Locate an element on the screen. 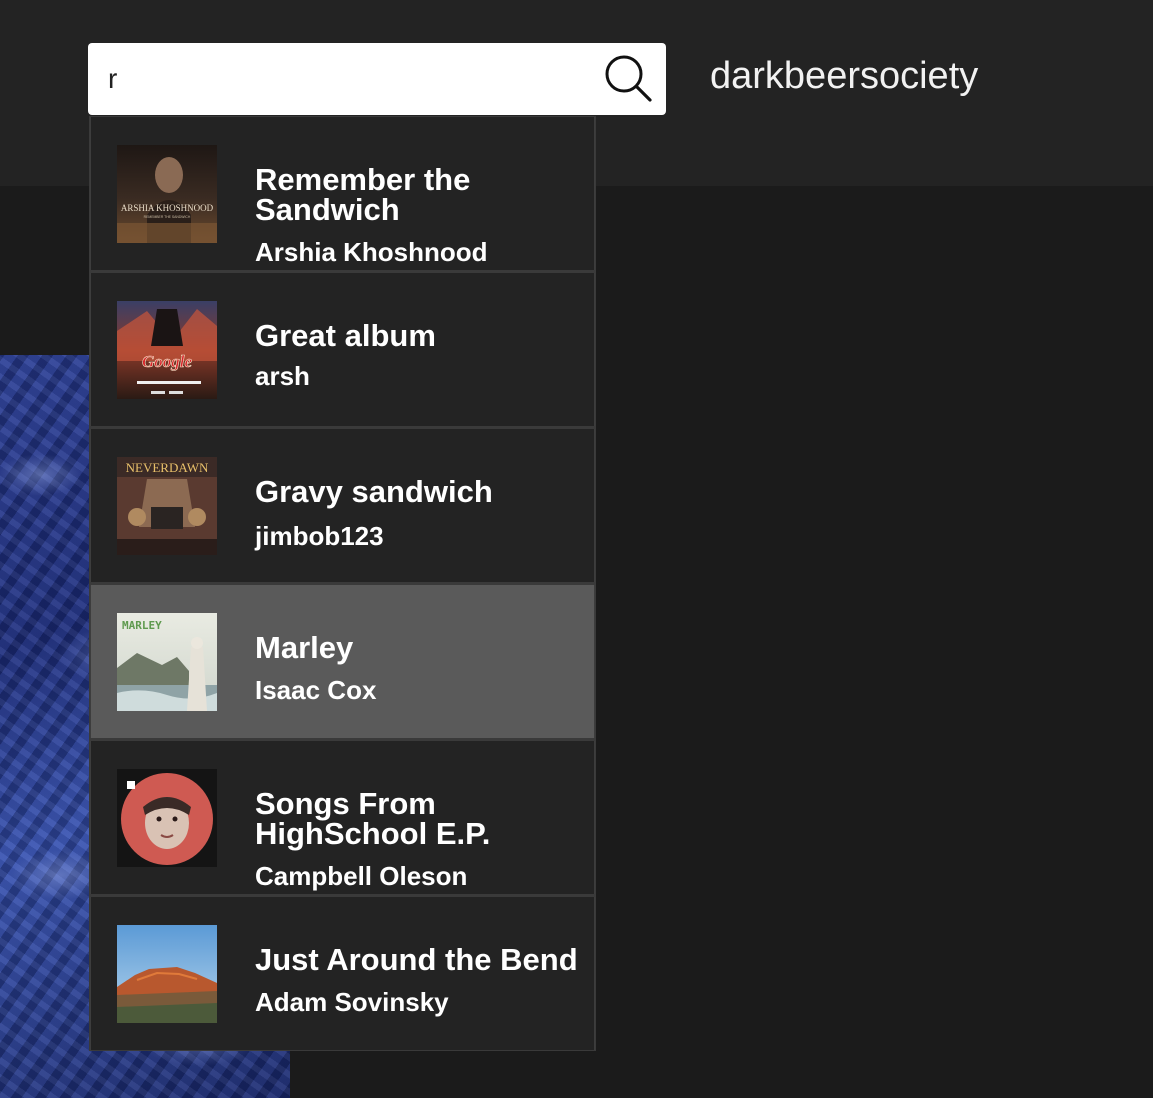 Image resolution: width=1153 pixels, height=1098 pixels. search-result-item: NEVERDAWN Gravy sandwich jimbob123 is located at coordinates (342, 505).